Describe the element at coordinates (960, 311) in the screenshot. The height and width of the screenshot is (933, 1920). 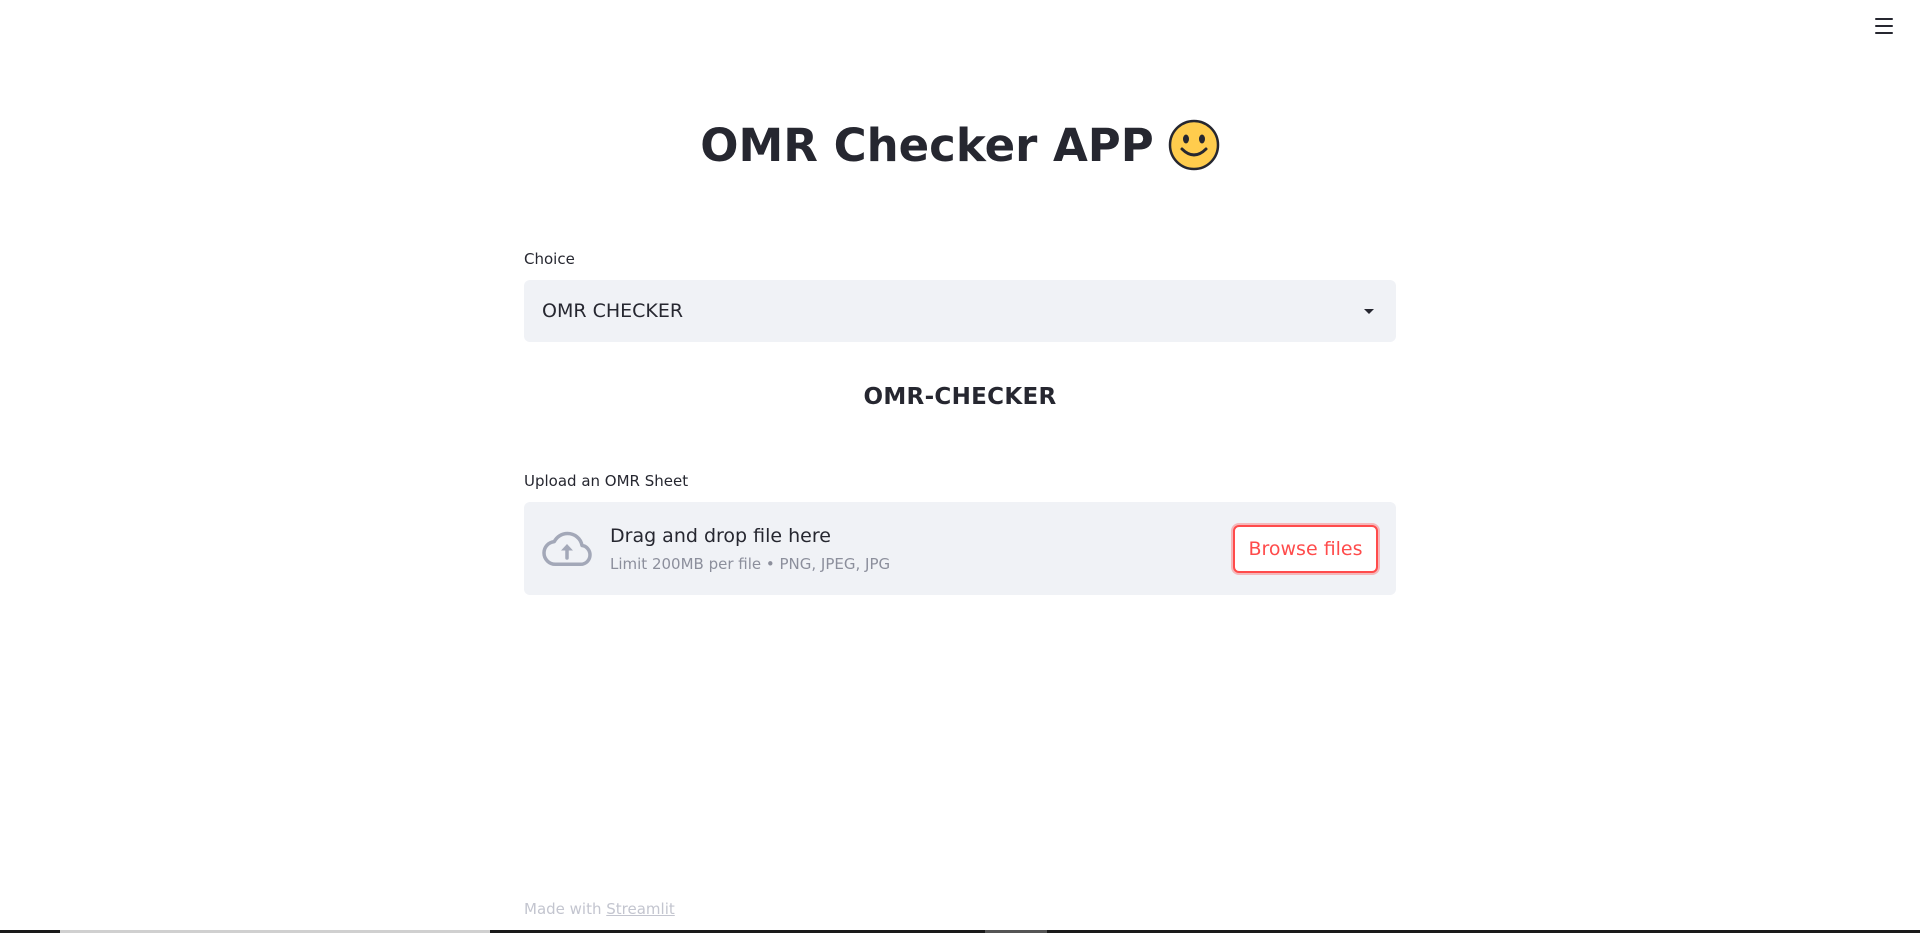
I see `choice-select: OMR CHECKER` at that location.